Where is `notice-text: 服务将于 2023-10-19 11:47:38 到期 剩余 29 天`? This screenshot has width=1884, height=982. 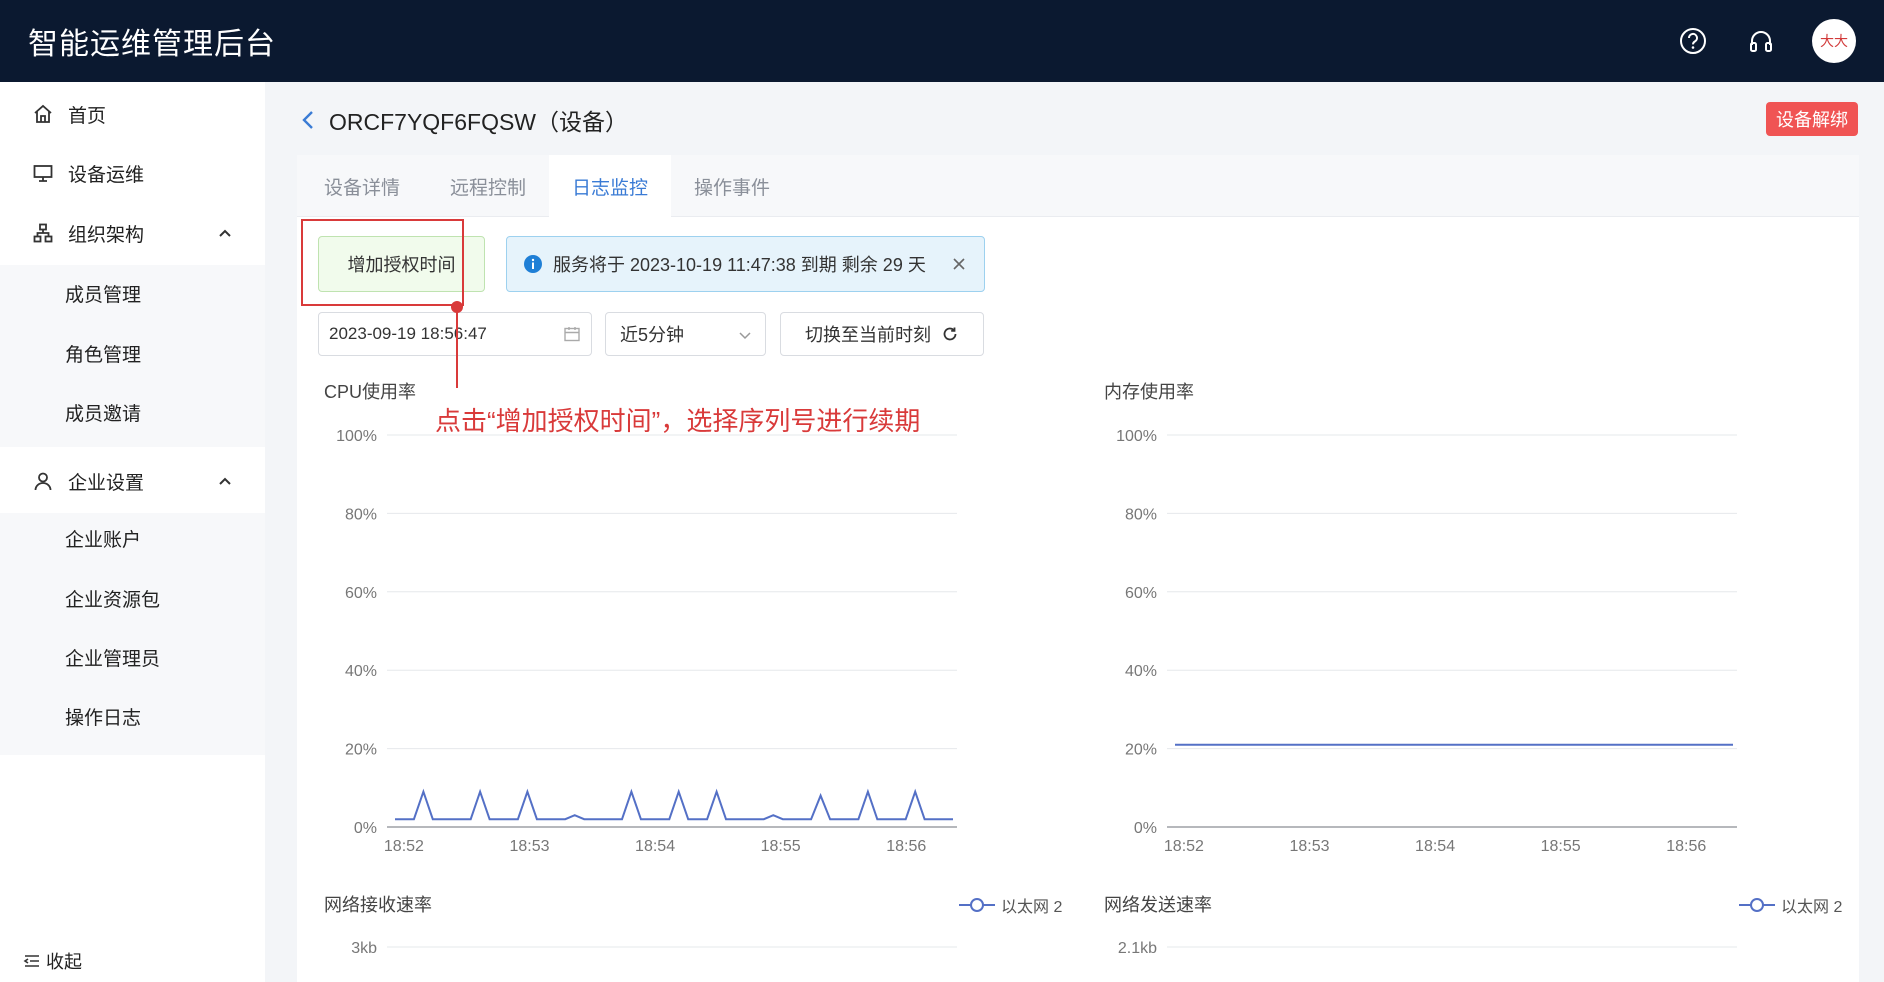
notice-text: 服务将于 2023-10-19 11:47:38 到期 剩余 29 天 is located at coordinates (739, 265).